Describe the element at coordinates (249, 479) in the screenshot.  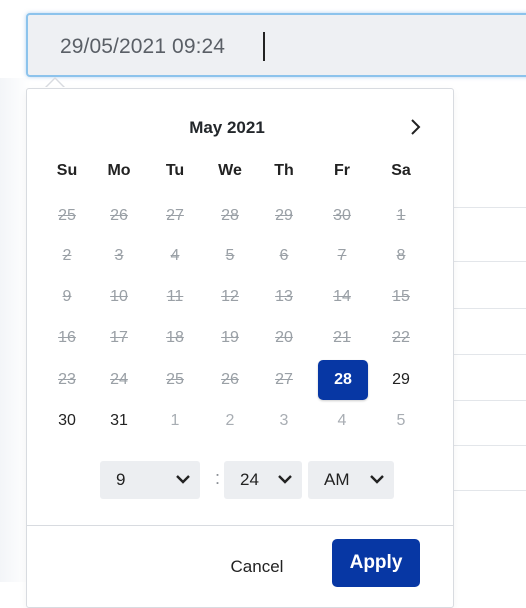
I see `minute-value: 24` at that location.